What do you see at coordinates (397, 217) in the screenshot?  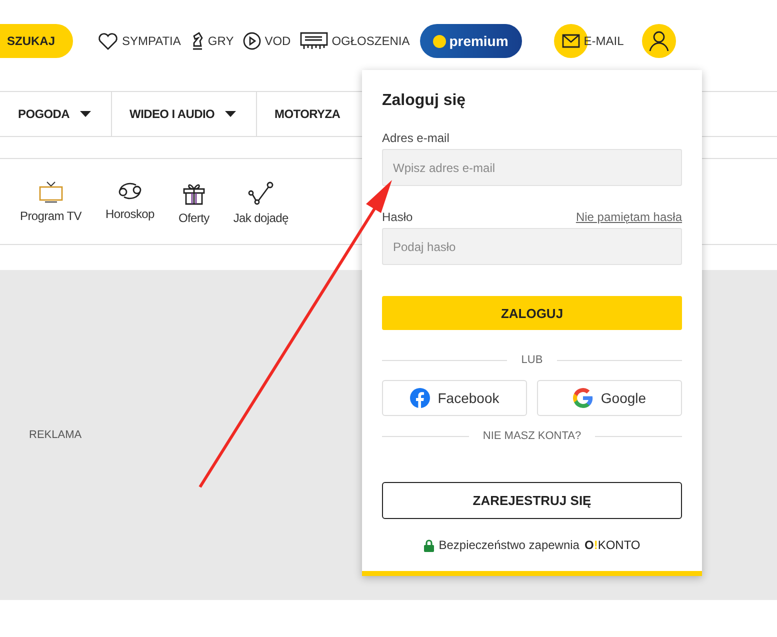 I see `password-field-label: Hasło` at bounding box center [397, 217].